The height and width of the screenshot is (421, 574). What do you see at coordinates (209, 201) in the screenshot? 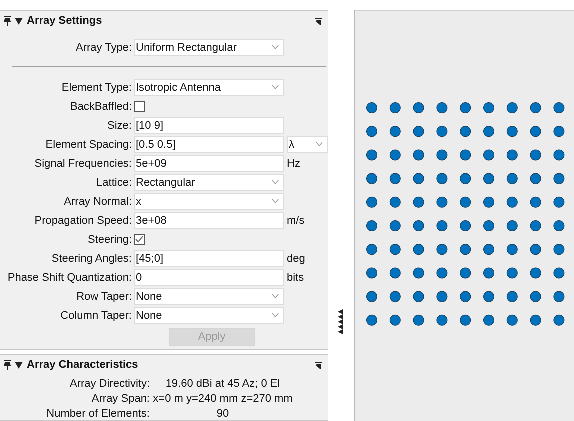
I see `dropdown: x` at bounding box center [209, 201].